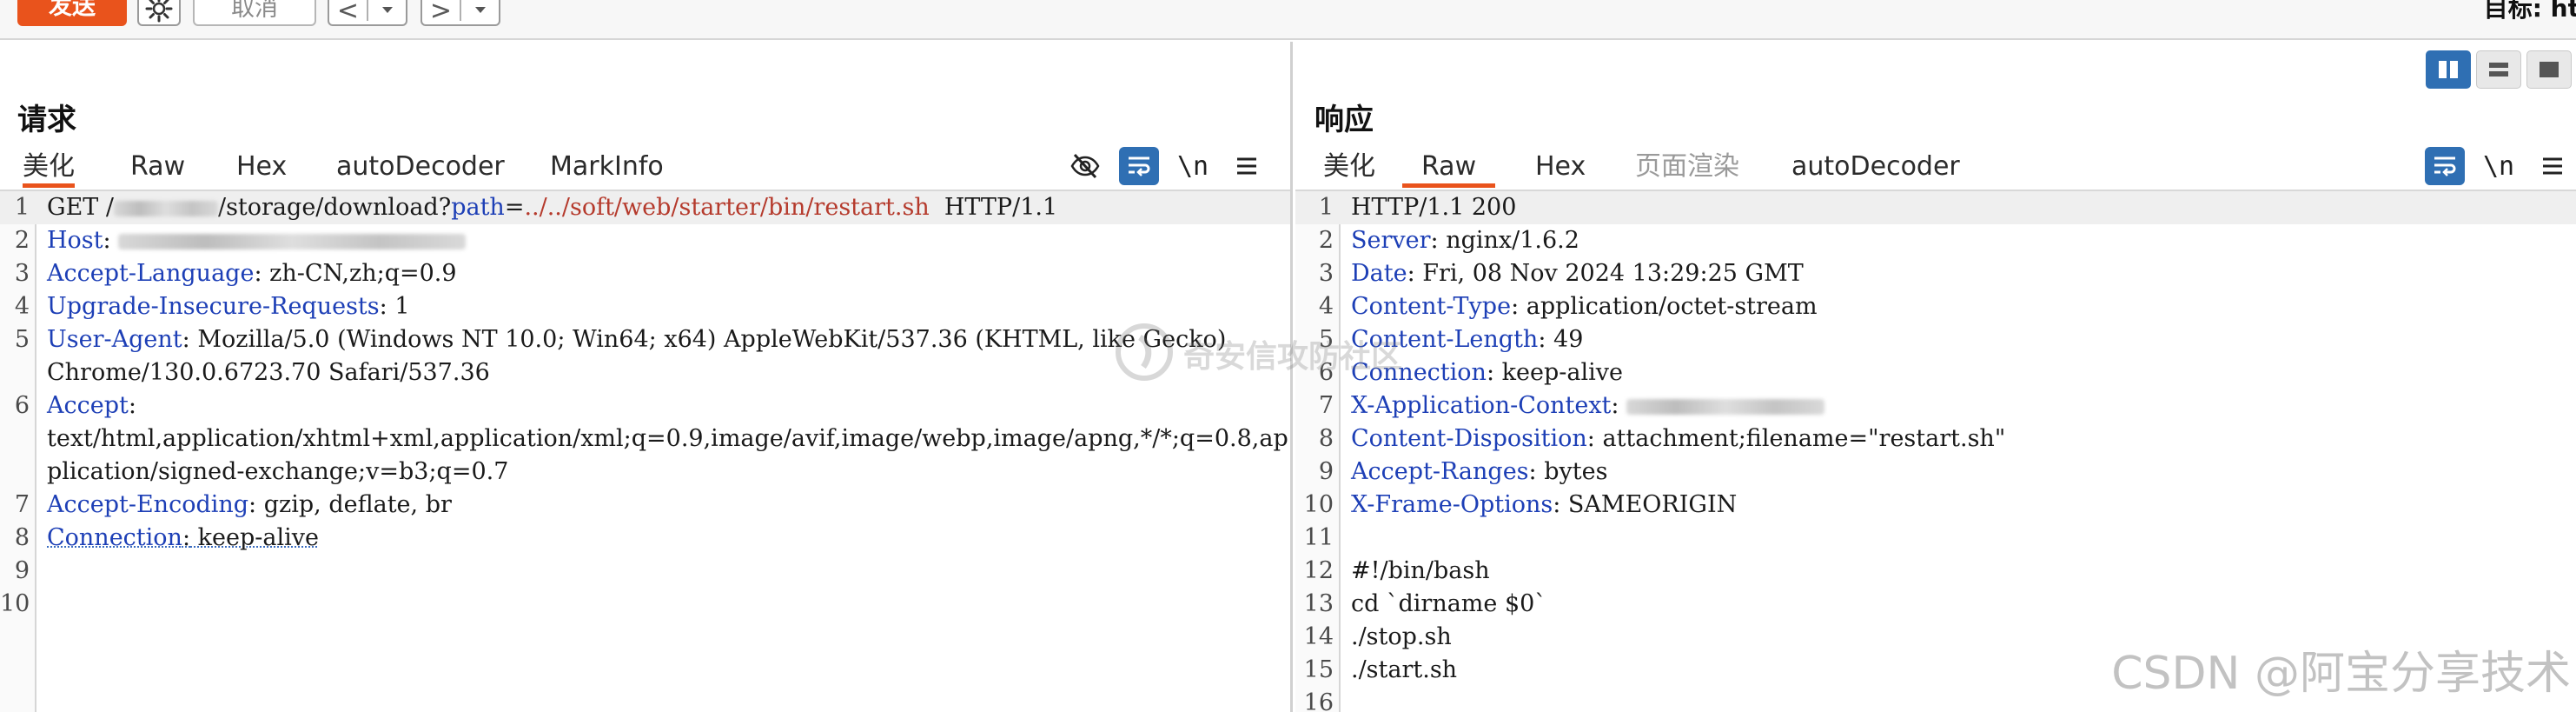  What do you see at coordinates (1935, 372) in the screenshot?
I see `response-line: 6 Connection: keep-alive` at bounding box center [1935, 372].